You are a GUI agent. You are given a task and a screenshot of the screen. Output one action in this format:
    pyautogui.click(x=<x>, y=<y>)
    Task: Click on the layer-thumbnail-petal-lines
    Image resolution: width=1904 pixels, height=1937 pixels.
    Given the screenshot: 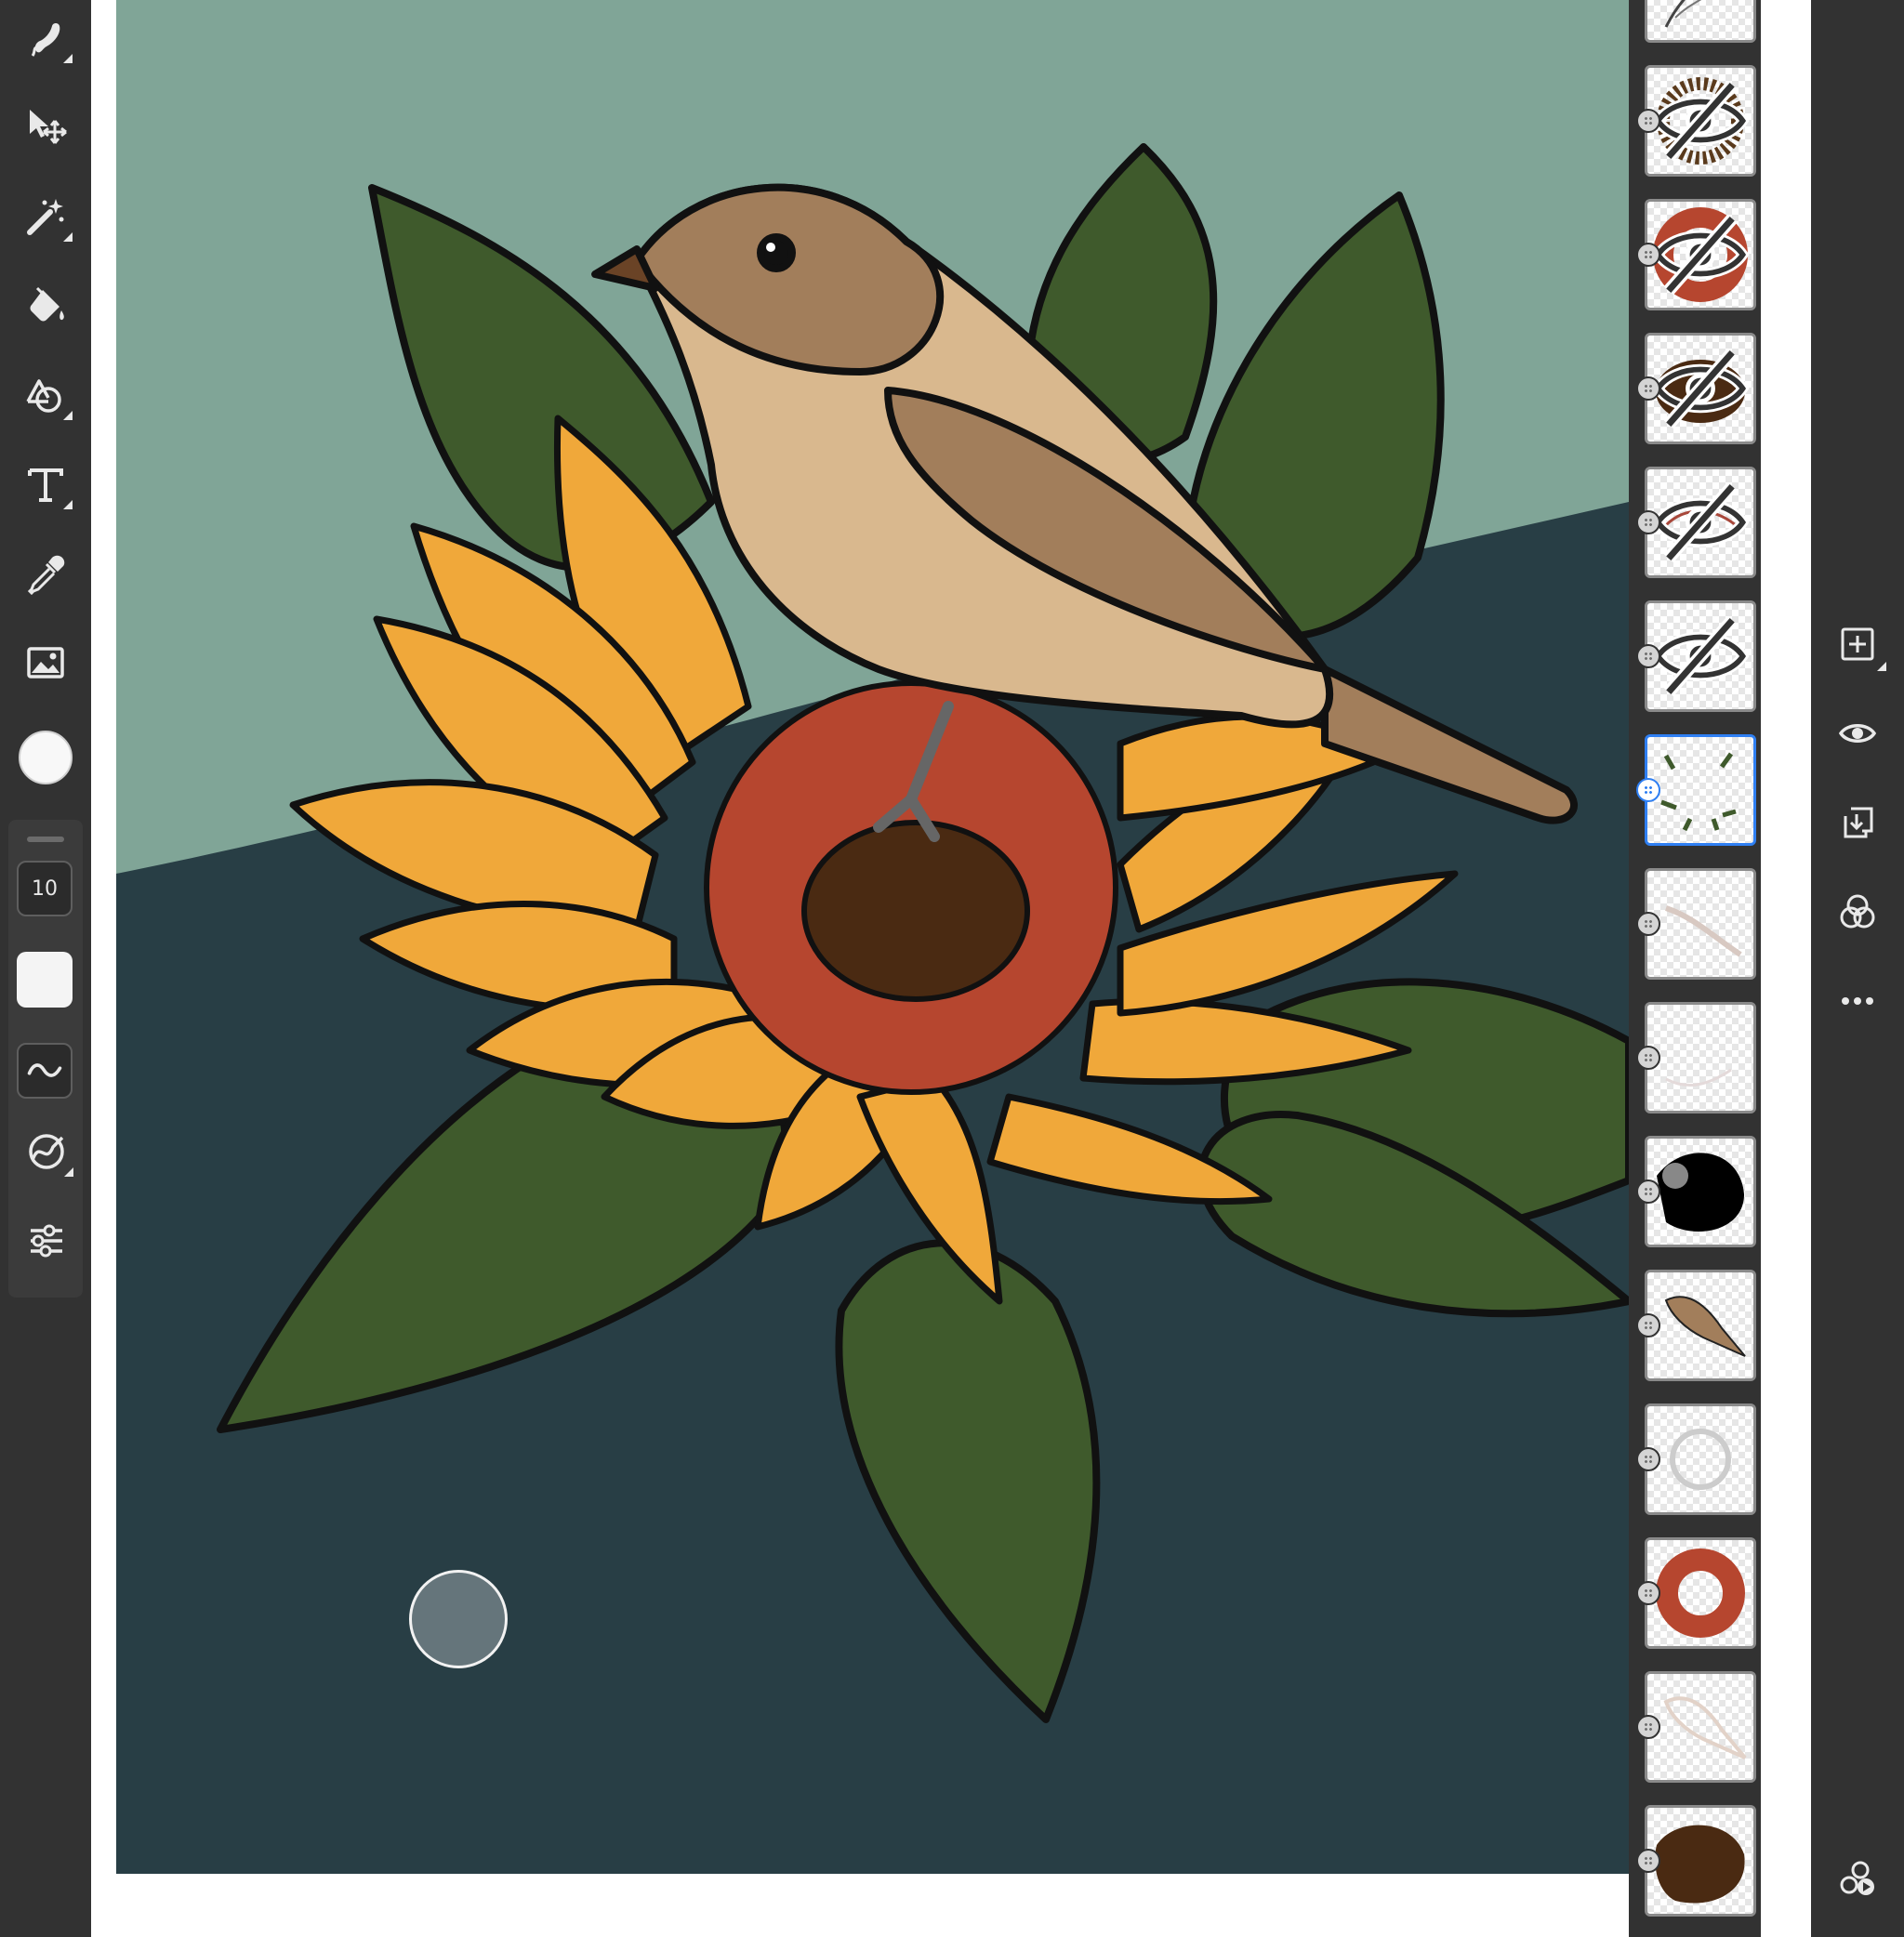 What is the action you would take?
    pyautogui.click(x=1700, y=522)
    